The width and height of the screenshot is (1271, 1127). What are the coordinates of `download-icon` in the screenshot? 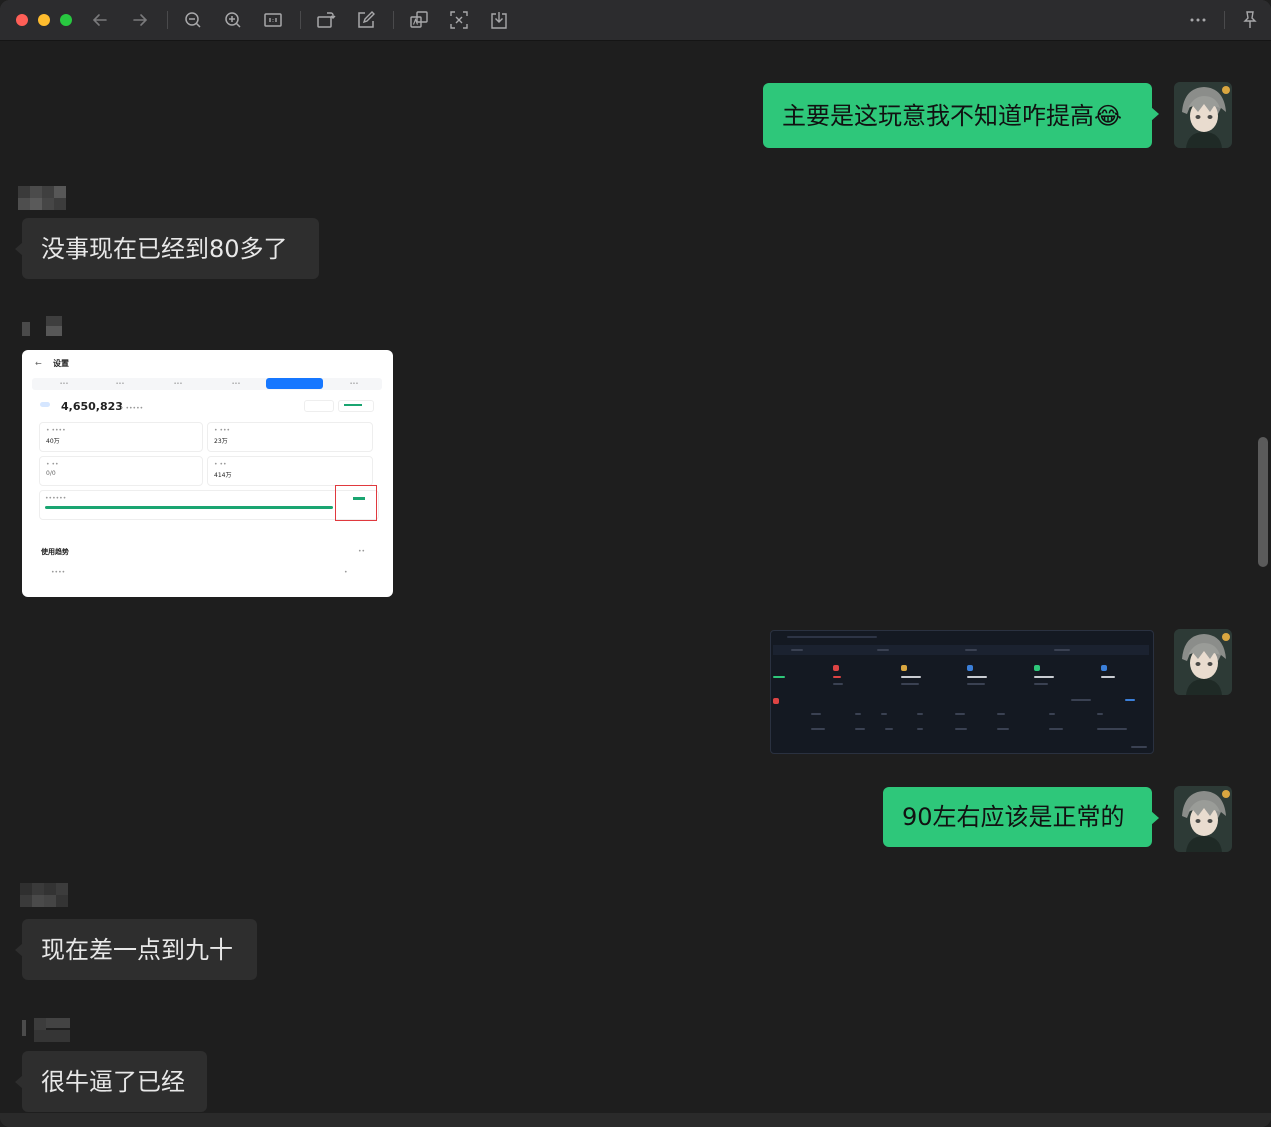 It's located at (499, 20).